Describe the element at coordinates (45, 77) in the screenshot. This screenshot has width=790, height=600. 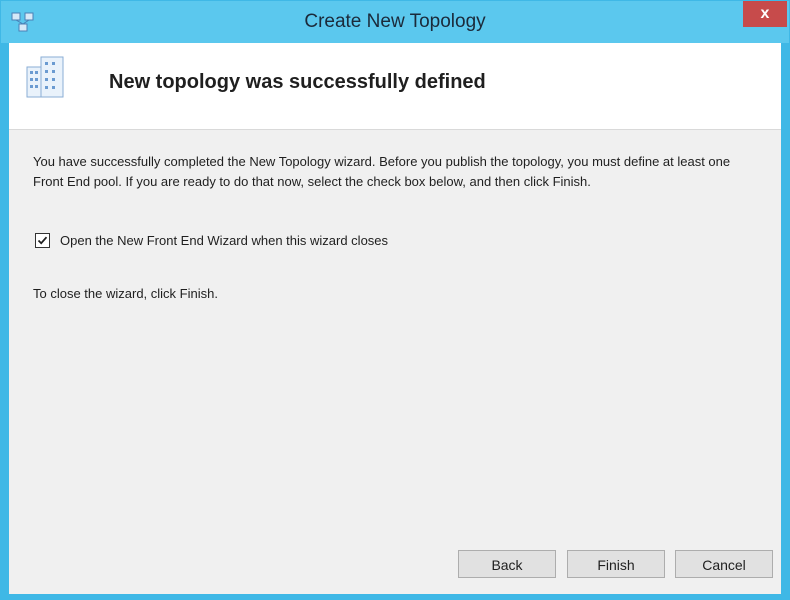
I see `building-icon` at that location.